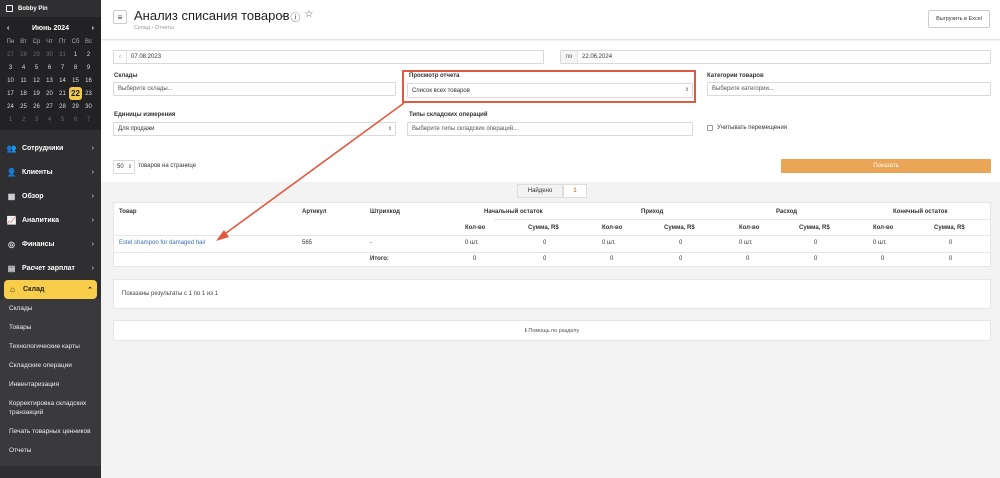 The height and width of the screenshot is (478, 1000). Describe the element at coordinates (50, 8) in the screenshot. I see `brand: Bobby Pin` at that location.